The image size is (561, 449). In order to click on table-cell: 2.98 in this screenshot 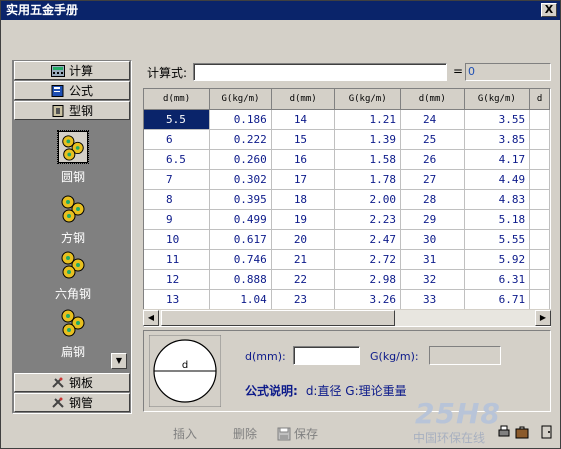, I will do `click(367, 279)`.